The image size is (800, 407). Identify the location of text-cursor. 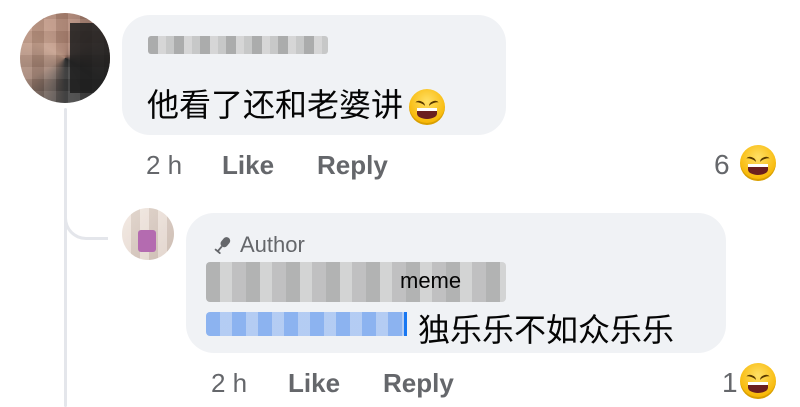
(405, 324).